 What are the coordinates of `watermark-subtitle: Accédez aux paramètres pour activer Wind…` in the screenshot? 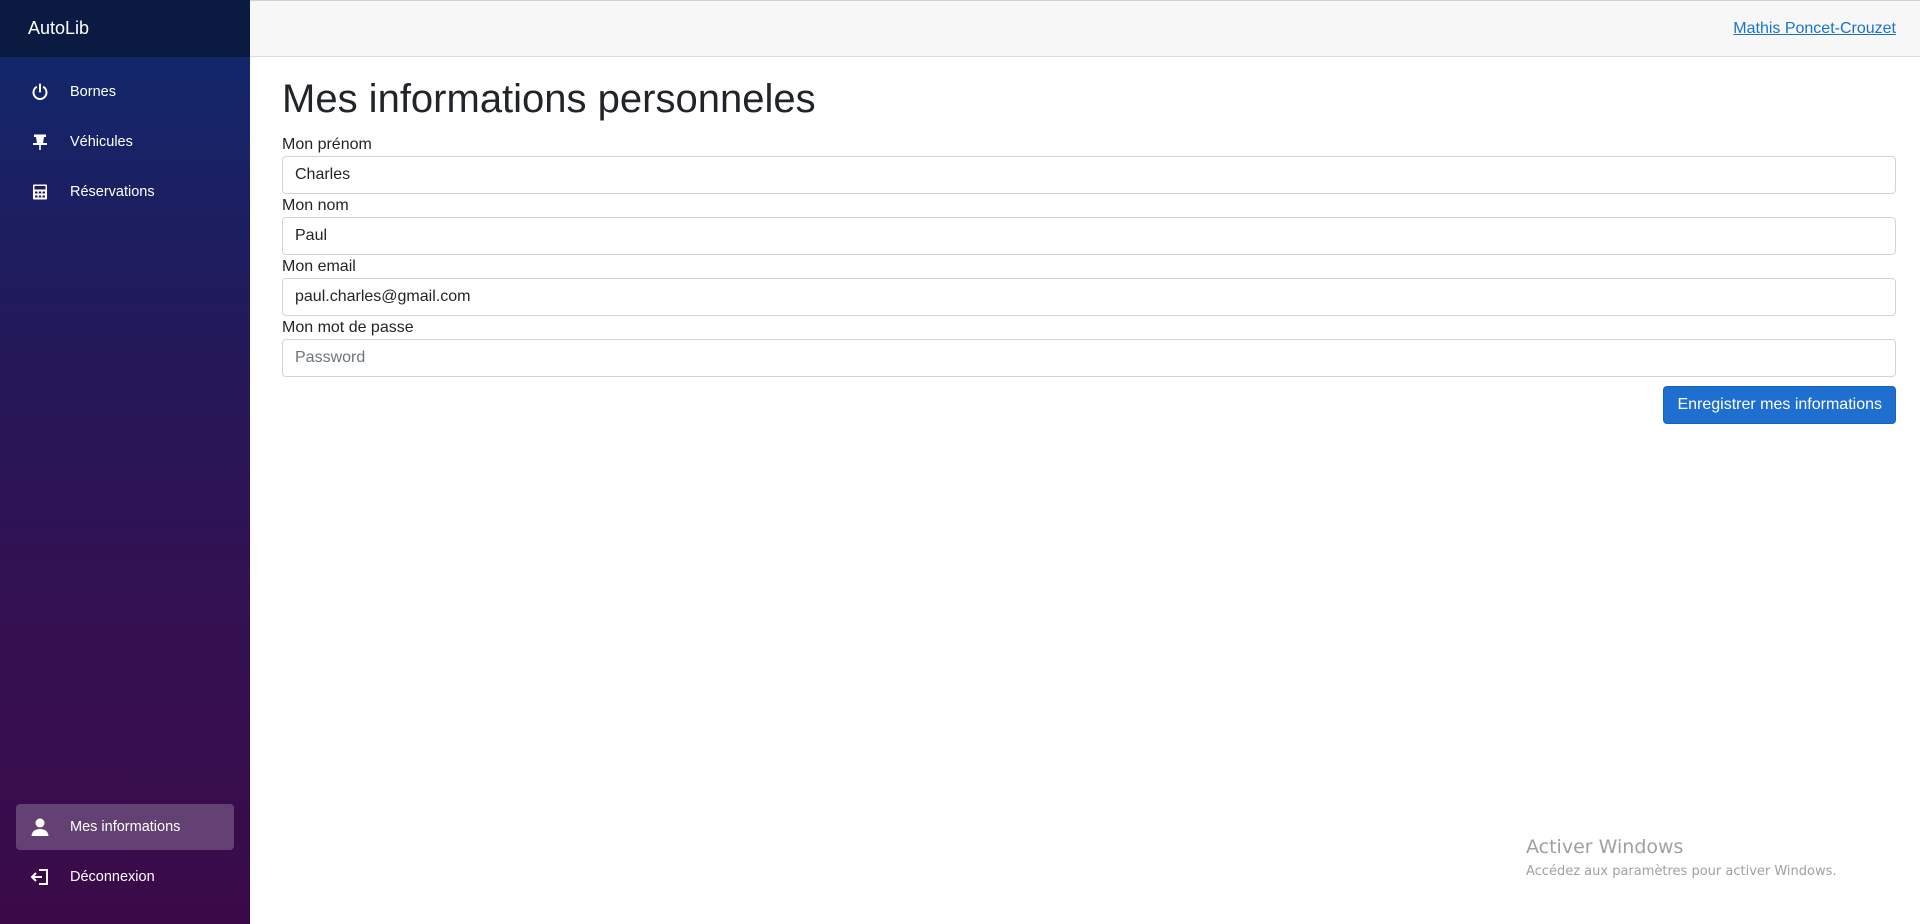 It's located at (1681, 871).